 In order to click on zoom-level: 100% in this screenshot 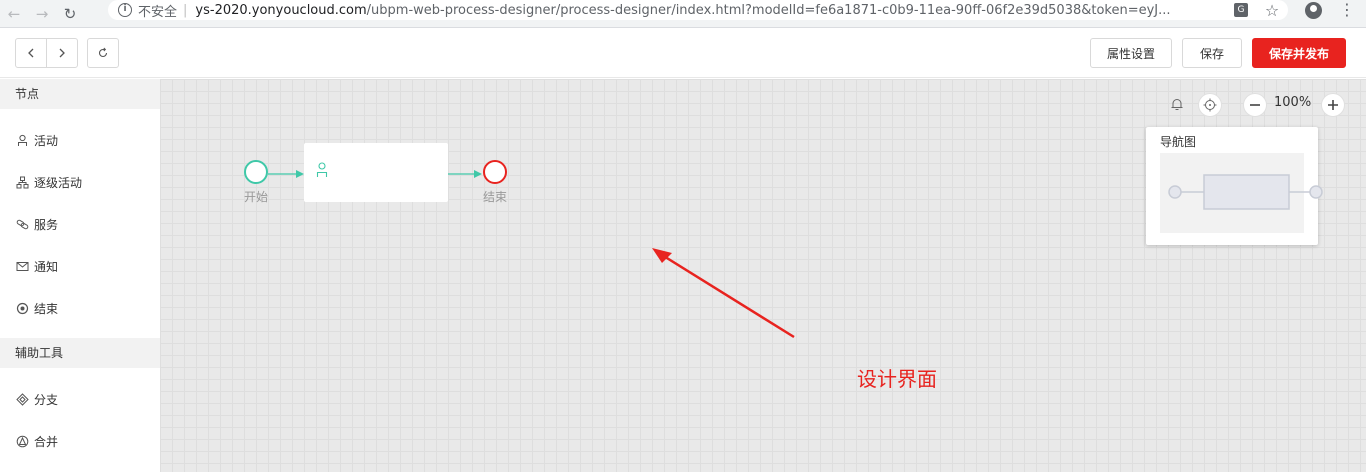, I will do `click(1293, 102)`.